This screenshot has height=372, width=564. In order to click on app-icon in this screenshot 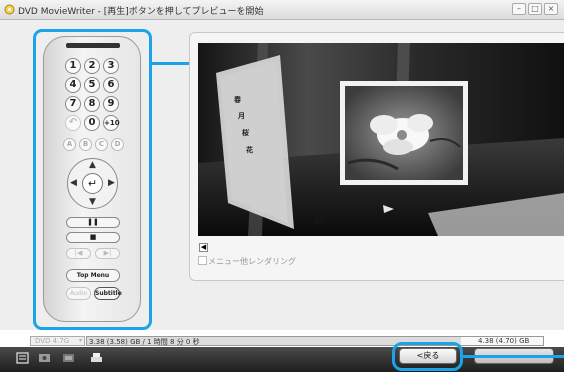, I will do `click(9, 9)`.